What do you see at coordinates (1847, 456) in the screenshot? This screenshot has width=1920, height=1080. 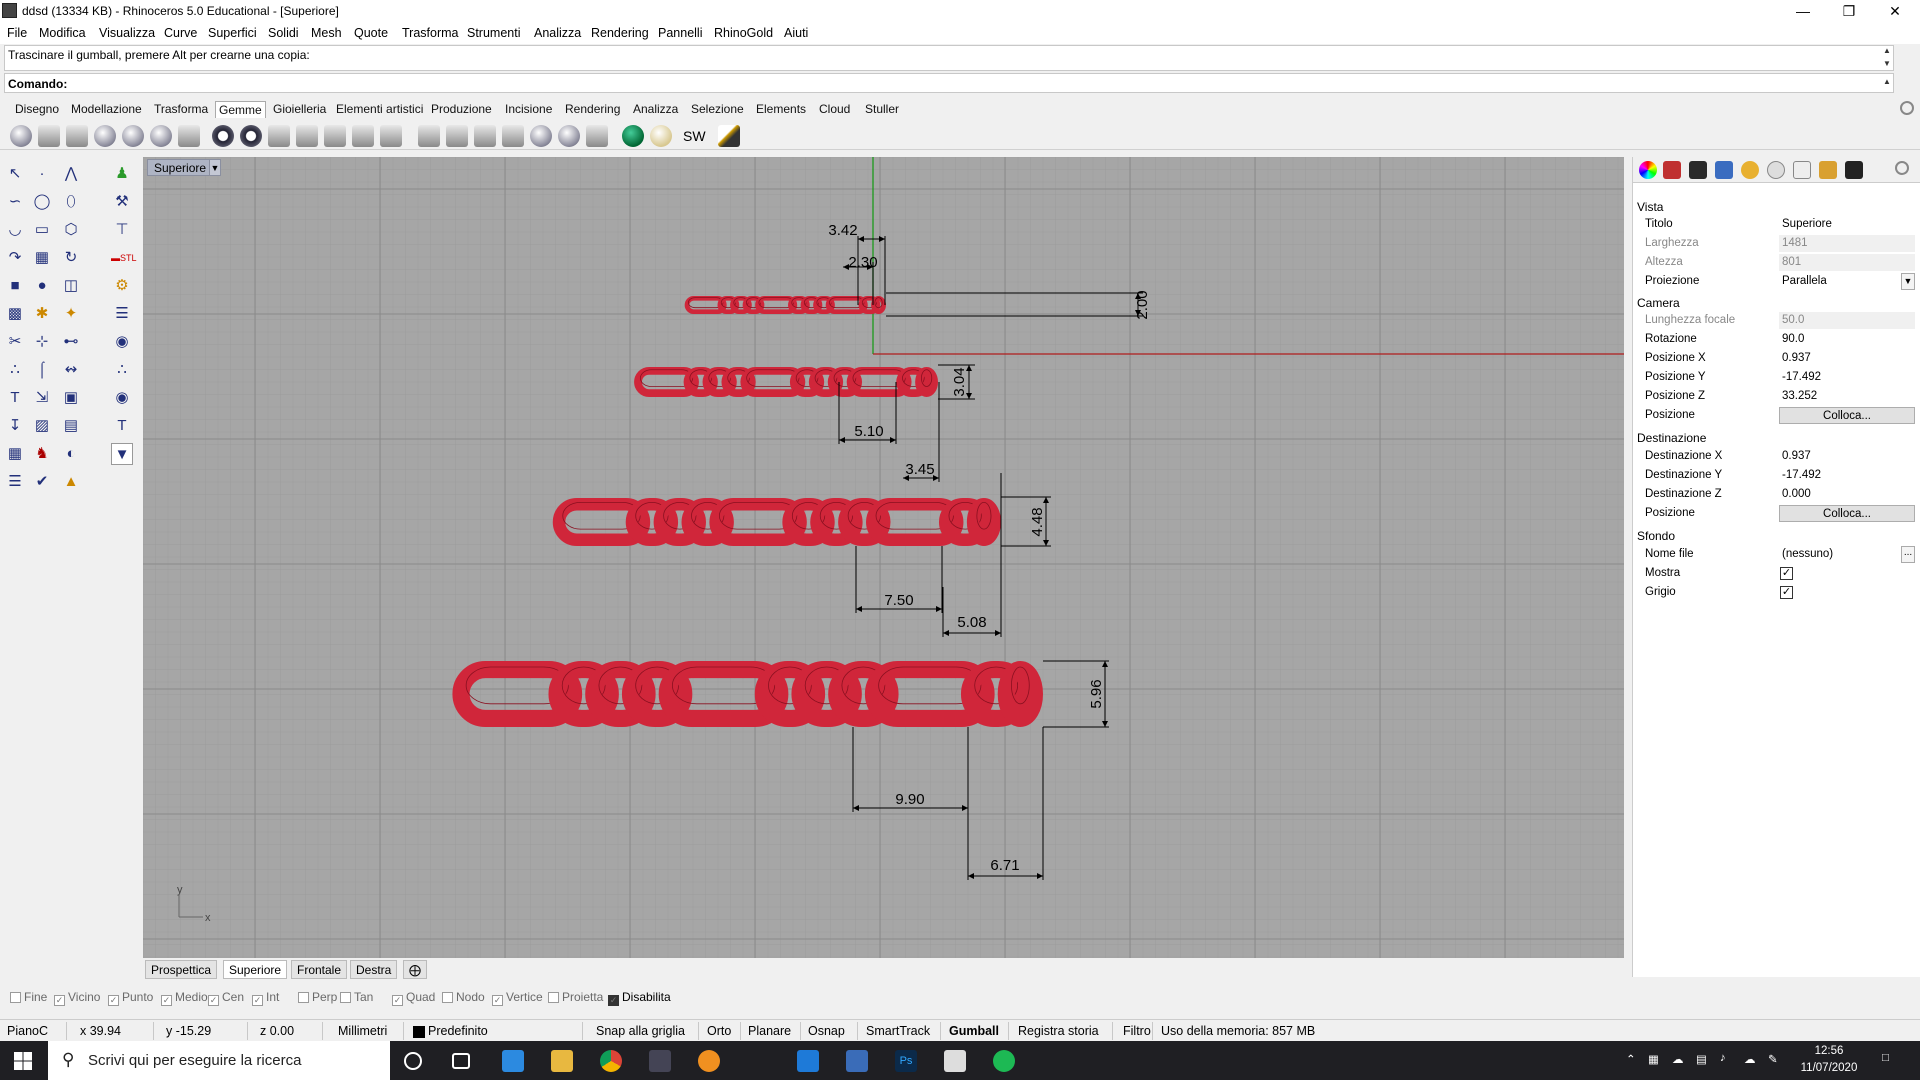 I see `destinazione-x-field: 0.937` at bounding box center [1847, 456].